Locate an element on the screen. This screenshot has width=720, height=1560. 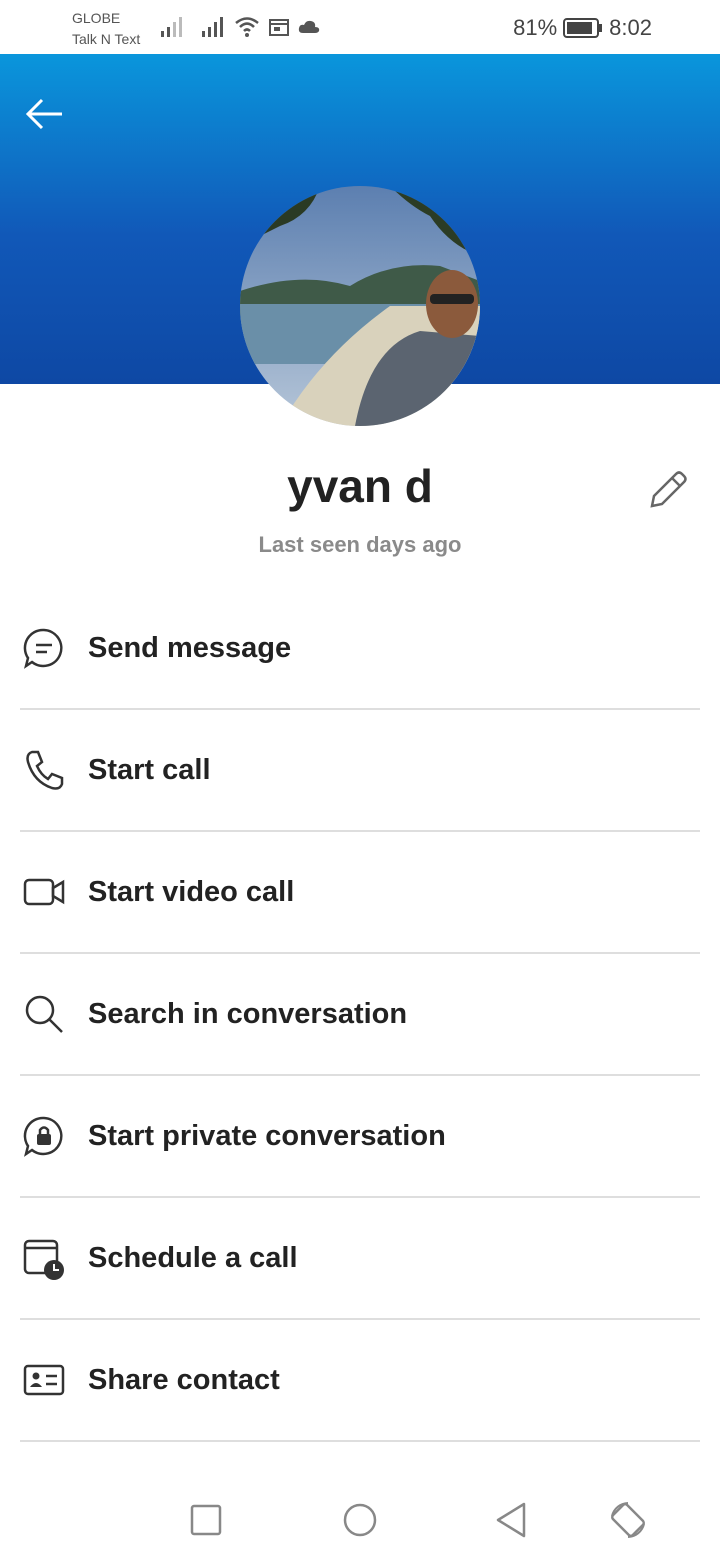
home-circle-icon is located at coordinates (360, 1520).